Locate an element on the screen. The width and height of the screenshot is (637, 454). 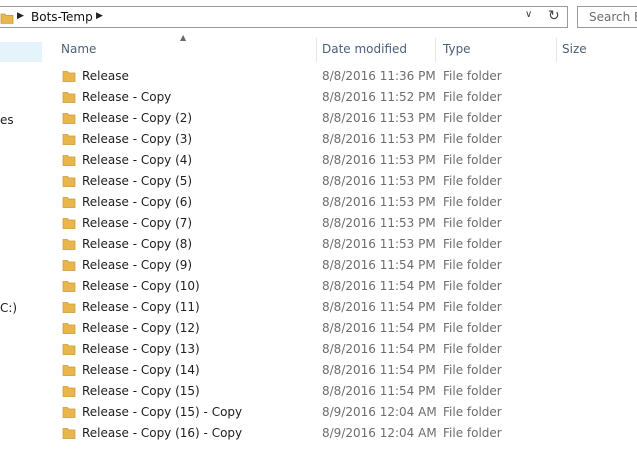
file-name: Release - Copy is located at coordinates (126, 97).